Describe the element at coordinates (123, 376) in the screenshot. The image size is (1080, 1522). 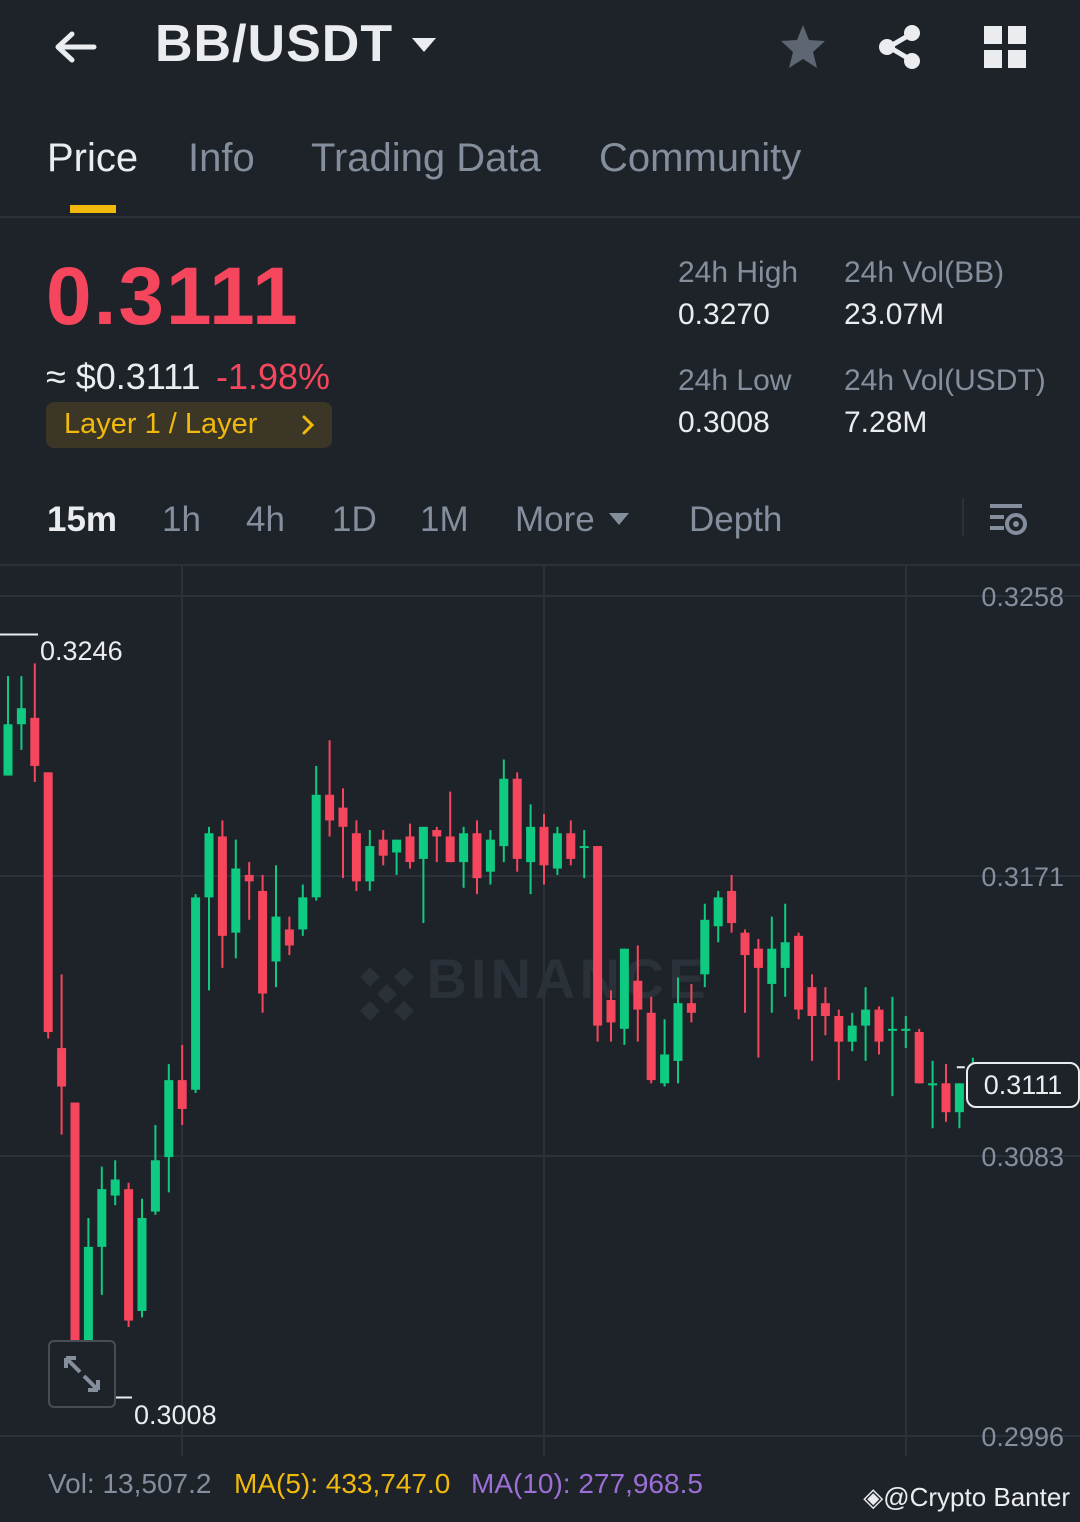
I see `usd-price: ≈ $0.3111` at that location.